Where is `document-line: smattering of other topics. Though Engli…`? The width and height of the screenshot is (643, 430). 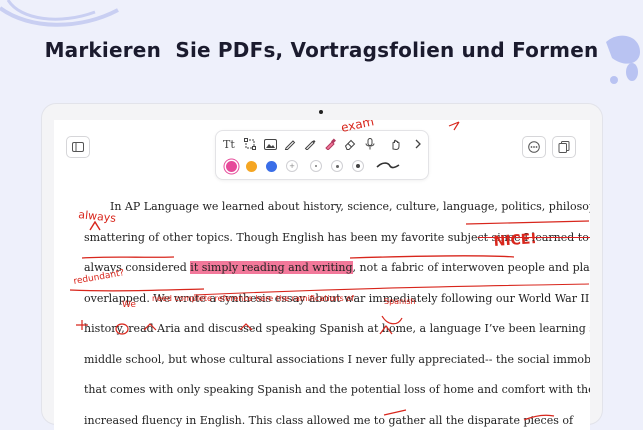 document-line: smattering of other topics. Though Engli… is located at coordinates (329, 238).